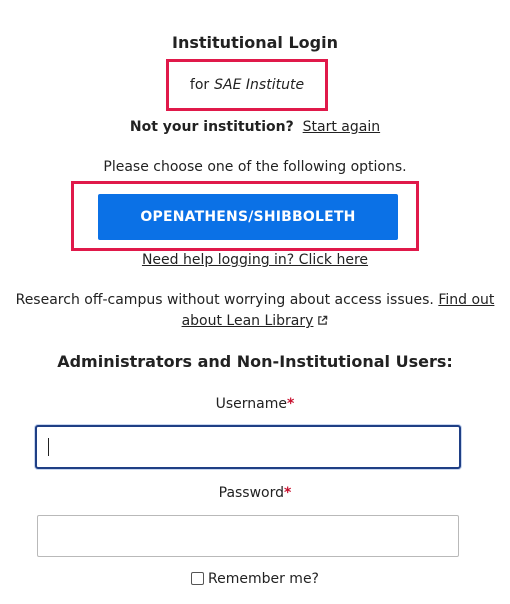  I want to click on external-link-icon, so click(323, 320).